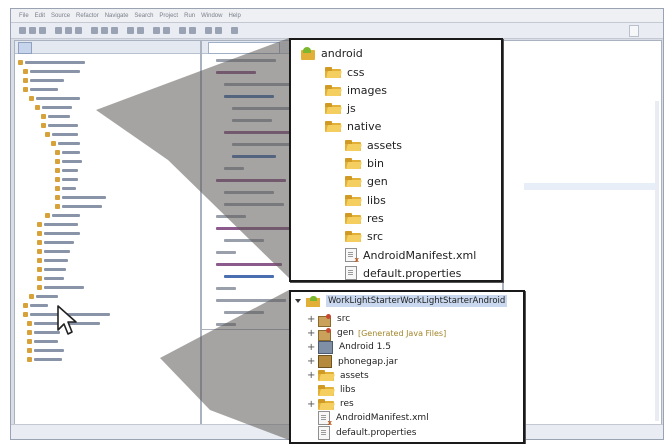 This screenshot has width=670, height=444. What do you see at coordinates (634, 31) in the screenshot?
I see `perspective-switcher` at bounding box center [634, 31].